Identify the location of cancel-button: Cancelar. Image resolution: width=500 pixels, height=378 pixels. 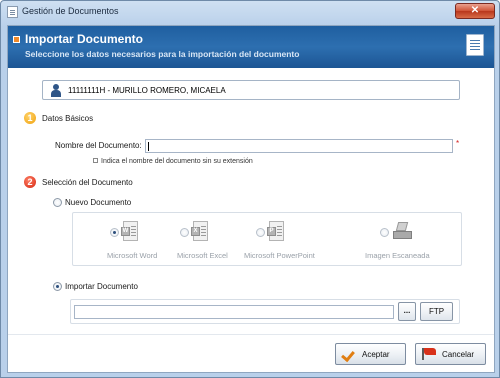
(450, 354).